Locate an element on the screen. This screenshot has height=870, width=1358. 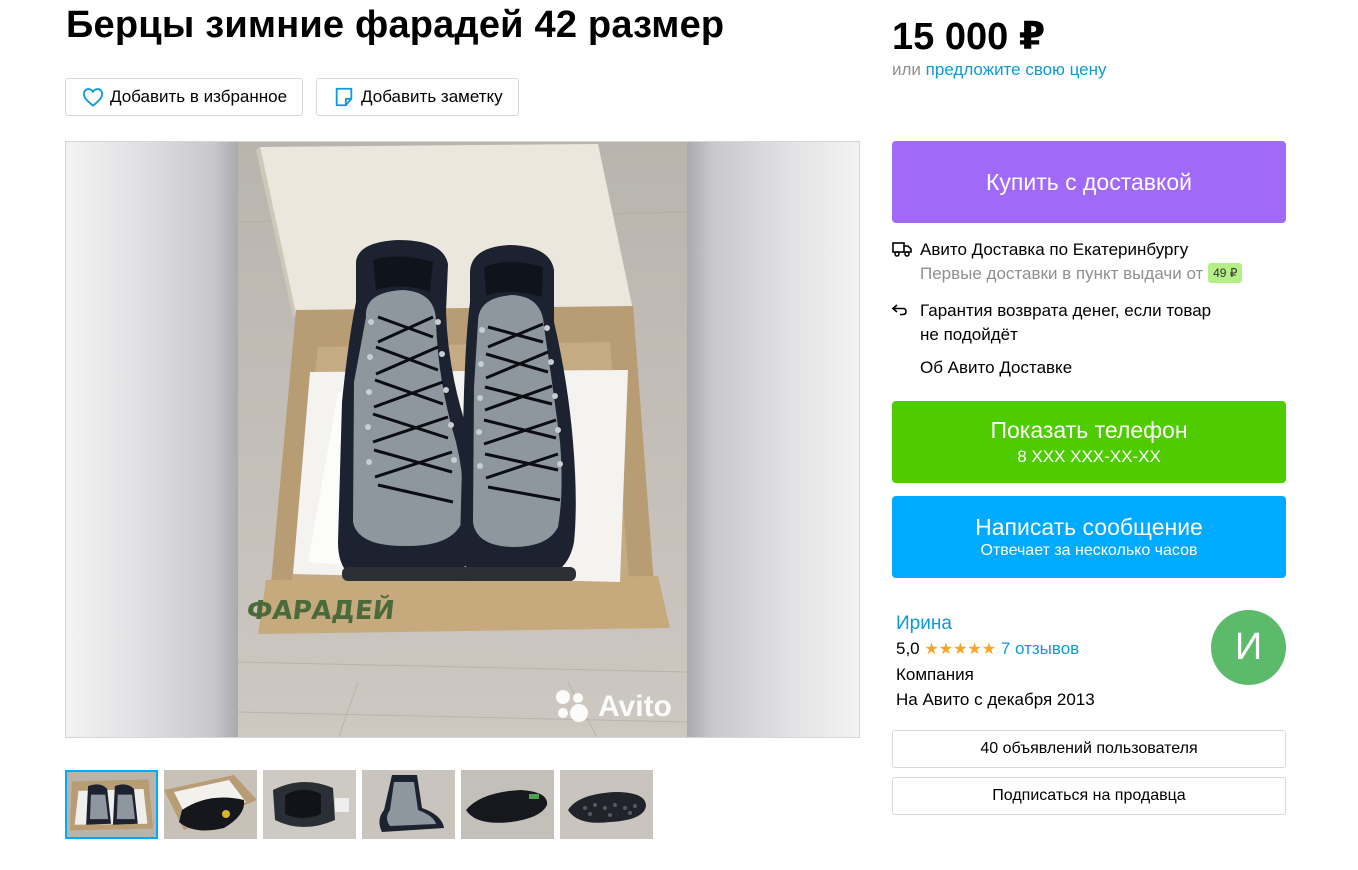
avito-watermark: Avito is located at coordinates (614, 707).